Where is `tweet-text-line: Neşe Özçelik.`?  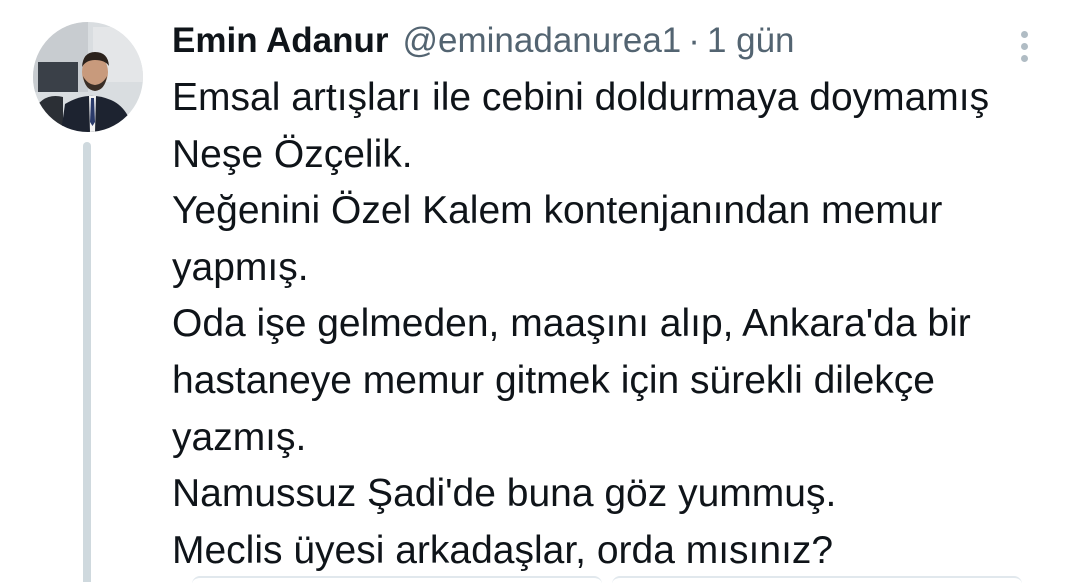 tweet-text-line: Neşe Özçelik. is located at coordinates (292, 154).